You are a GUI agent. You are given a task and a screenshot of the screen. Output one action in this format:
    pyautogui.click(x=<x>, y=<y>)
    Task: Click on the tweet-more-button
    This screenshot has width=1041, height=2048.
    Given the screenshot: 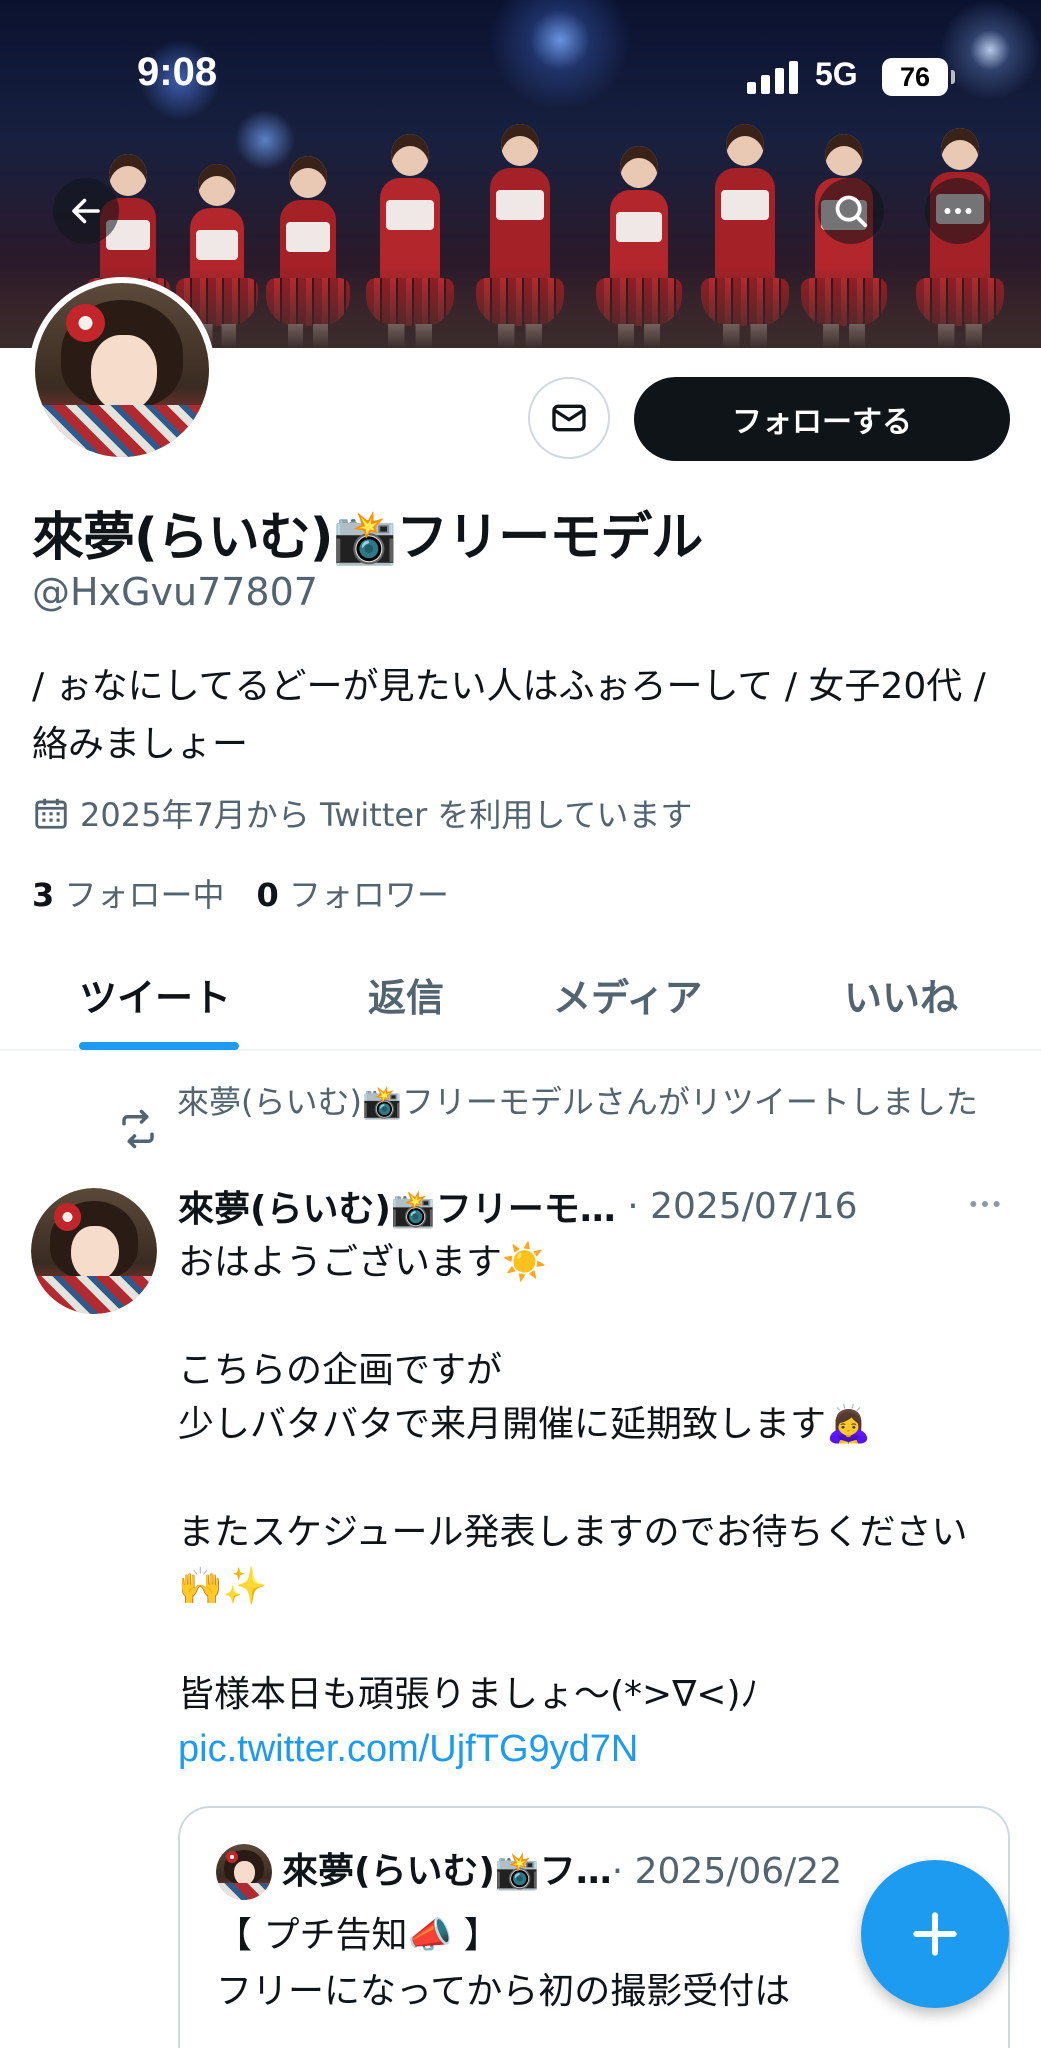 What is the action you would take?
    pyautogui.click(x=985, y=1206)
    